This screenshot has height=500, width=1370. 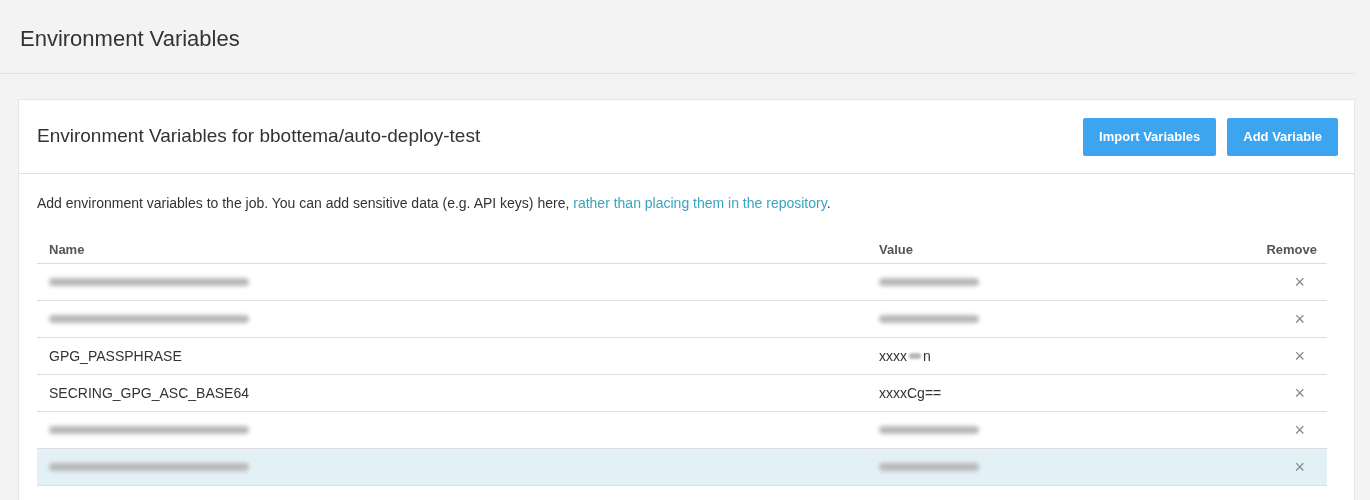 I want to click on import-button: Import Variables, so click(x=1150, y=136).